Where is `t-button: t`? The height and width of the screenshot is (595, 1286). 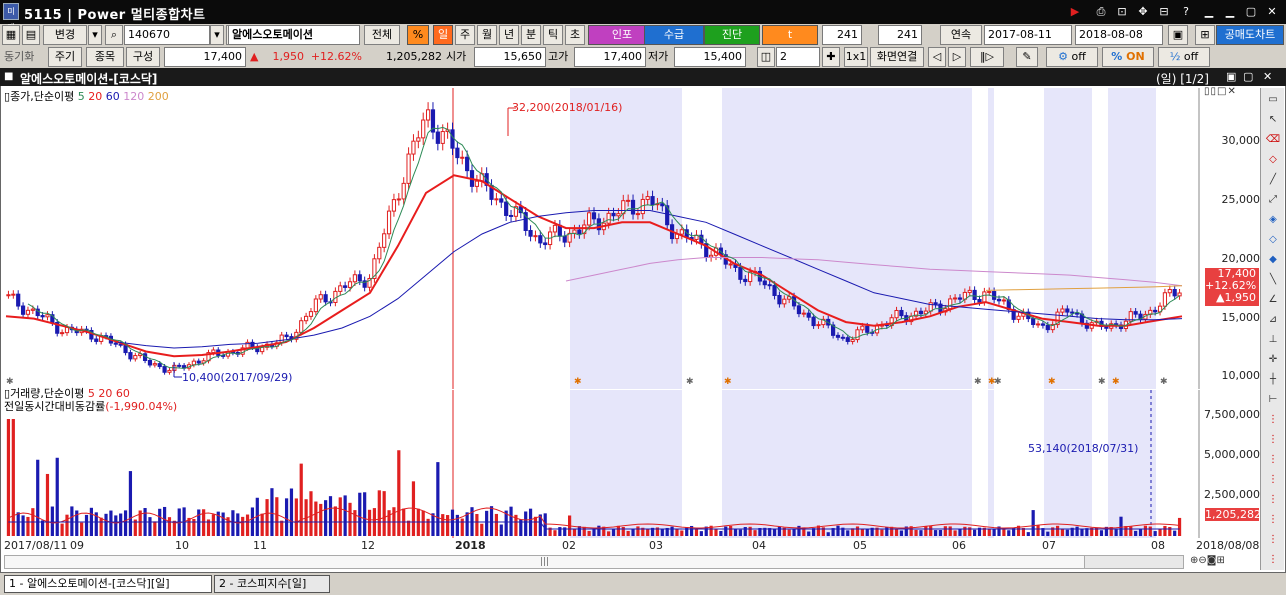 t-button: t is located at coordinates (790, 35).